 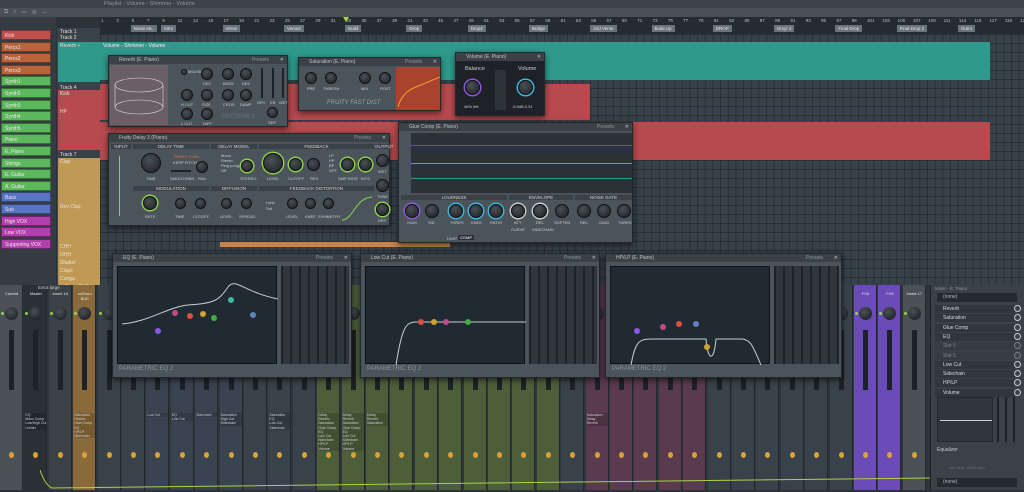 I want to click on window-titlebar: Fruity Delay 3 (Piano) Presets ✕, so click(x=249, y=138).